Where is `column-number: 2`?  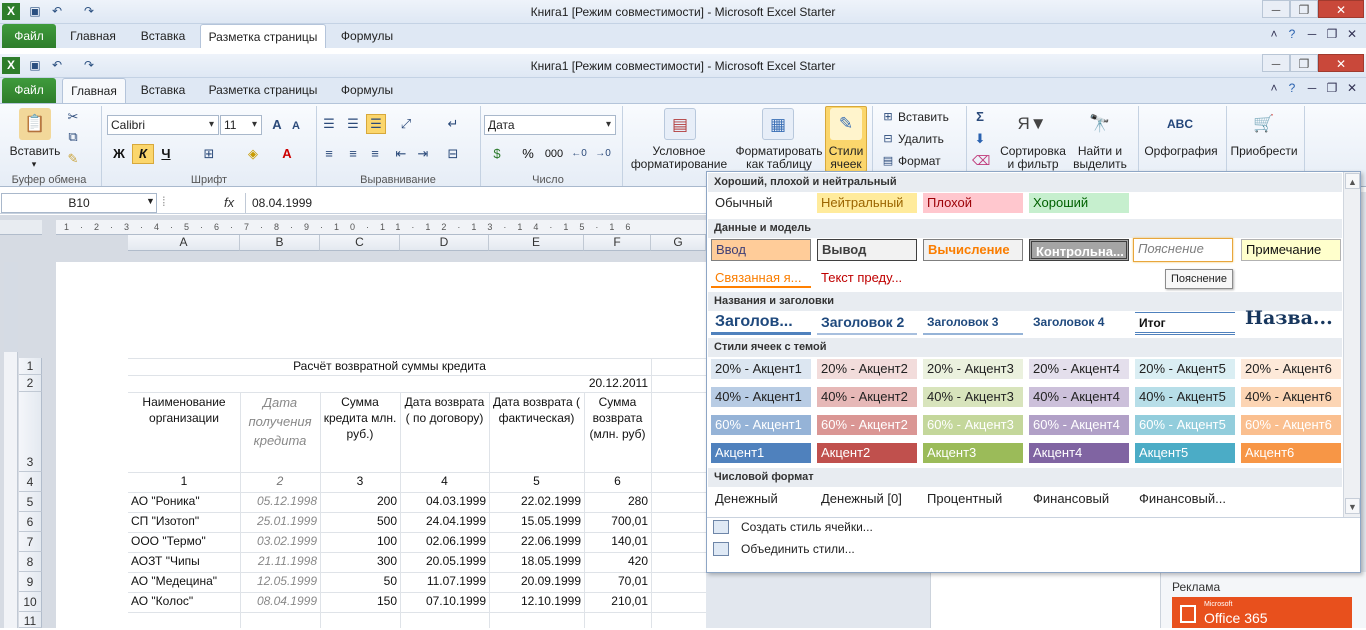 column-number: 2 is located at coordinates (280, 481).